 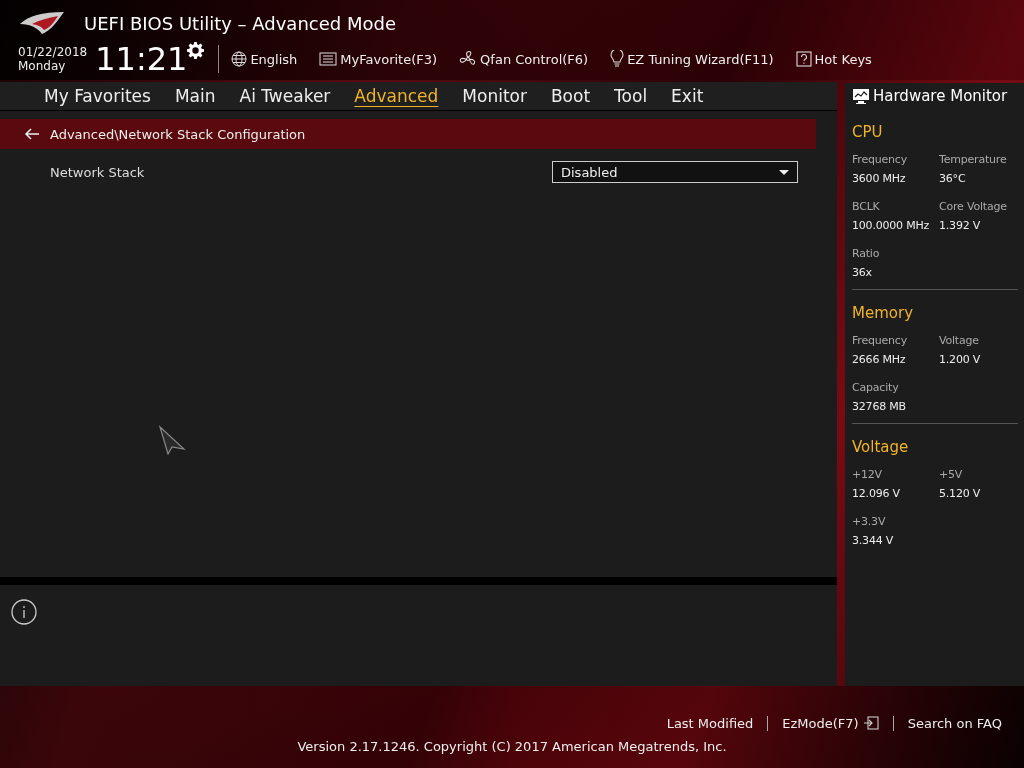 I want to click on day-text: Monday, so click(x=42, y=66).